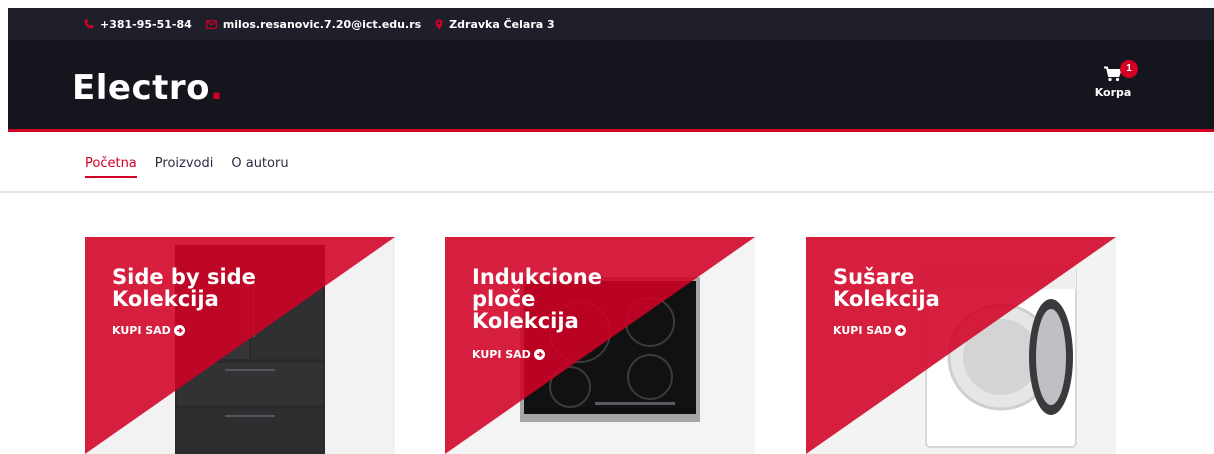 This screenshot has width=1214, height=454. I want to click on nav-item-pocetna: Početna, so click(111, 167).